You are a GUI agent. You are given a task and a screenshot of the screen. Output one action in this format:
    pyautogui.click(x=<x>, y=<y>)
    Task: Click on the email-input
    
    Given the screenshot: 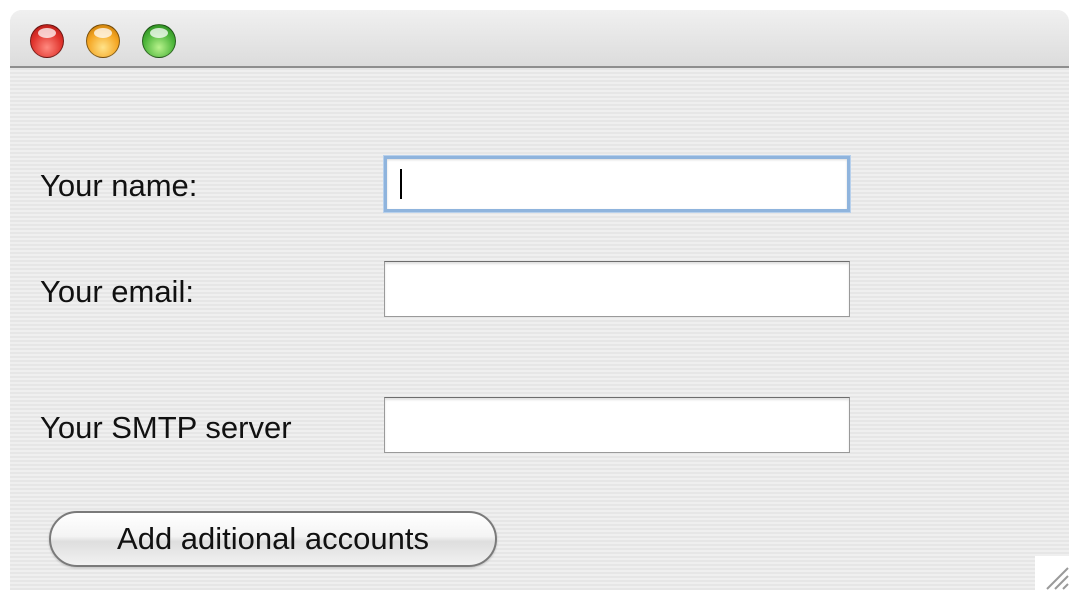 What is the action you would take?
    pyautogui.click(x=617, y=289)
    